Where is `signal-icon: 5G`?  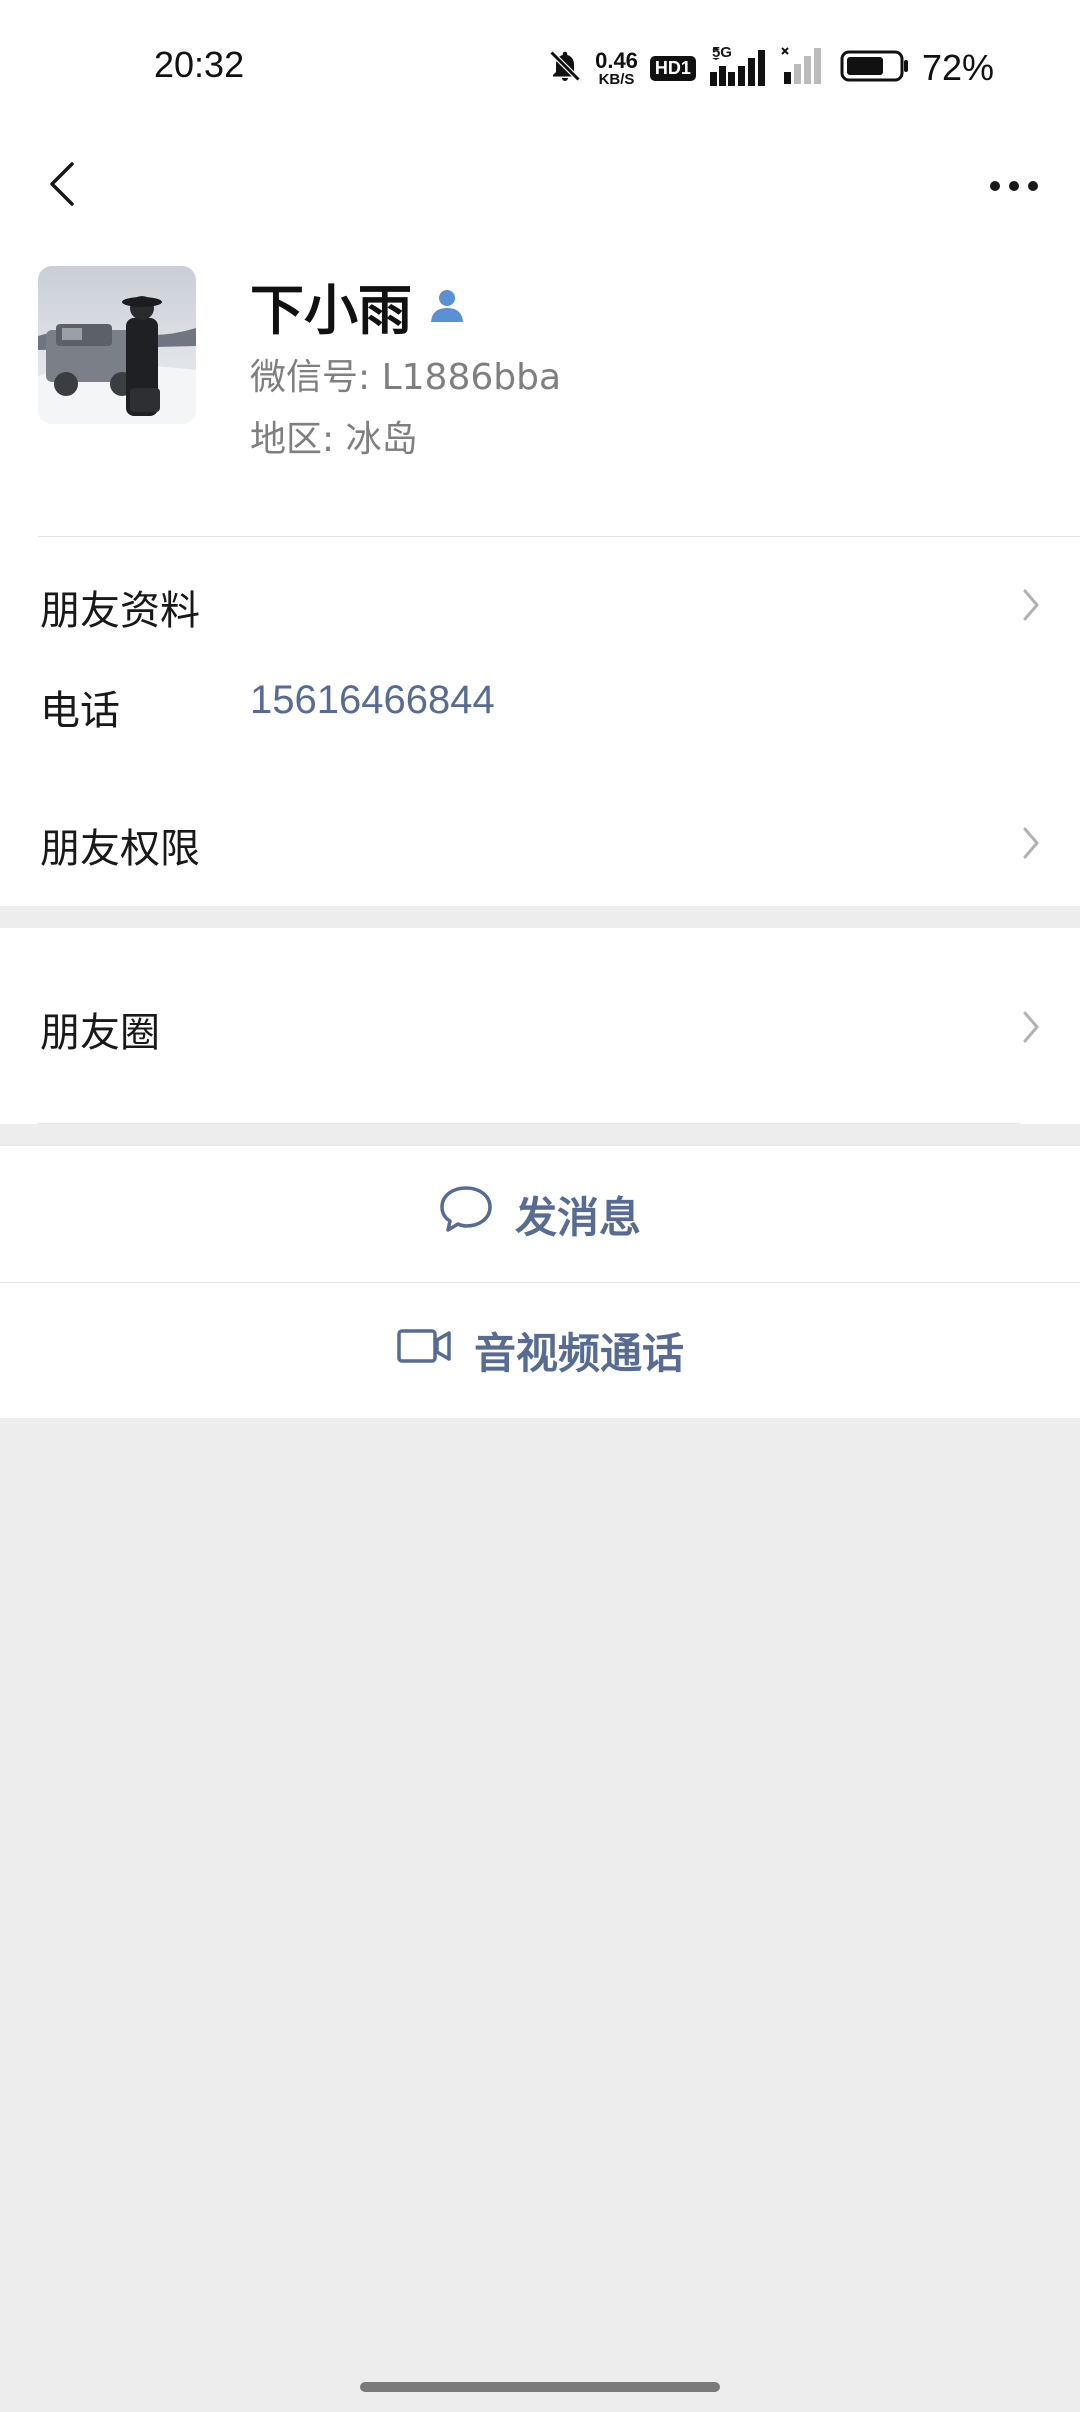 signal-icon: 5G is located at coordinates (738, 66).